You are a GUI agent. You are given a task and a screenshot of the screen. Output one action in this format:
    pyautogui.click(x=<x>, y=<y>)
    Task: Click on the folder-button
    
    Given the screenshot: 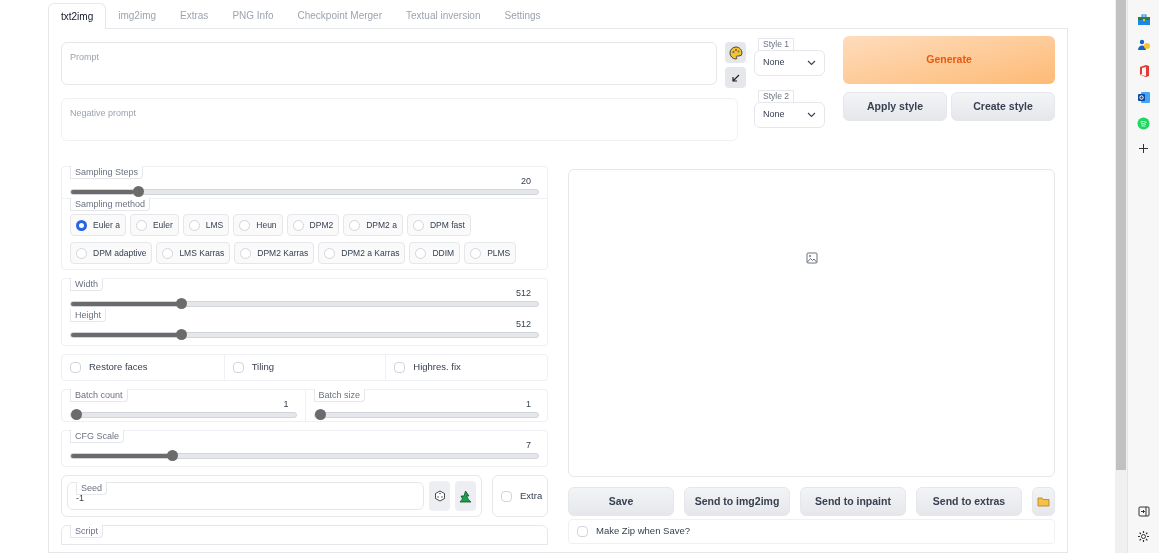 What is the action you would take?
    pyautogui.click(x=1043, y=501)
    